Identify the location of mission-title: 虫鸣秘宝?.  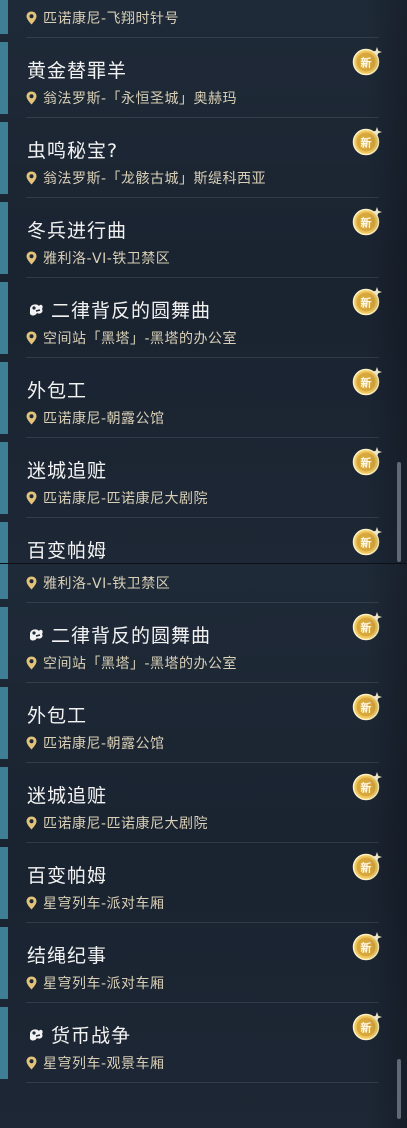
(73, 151).